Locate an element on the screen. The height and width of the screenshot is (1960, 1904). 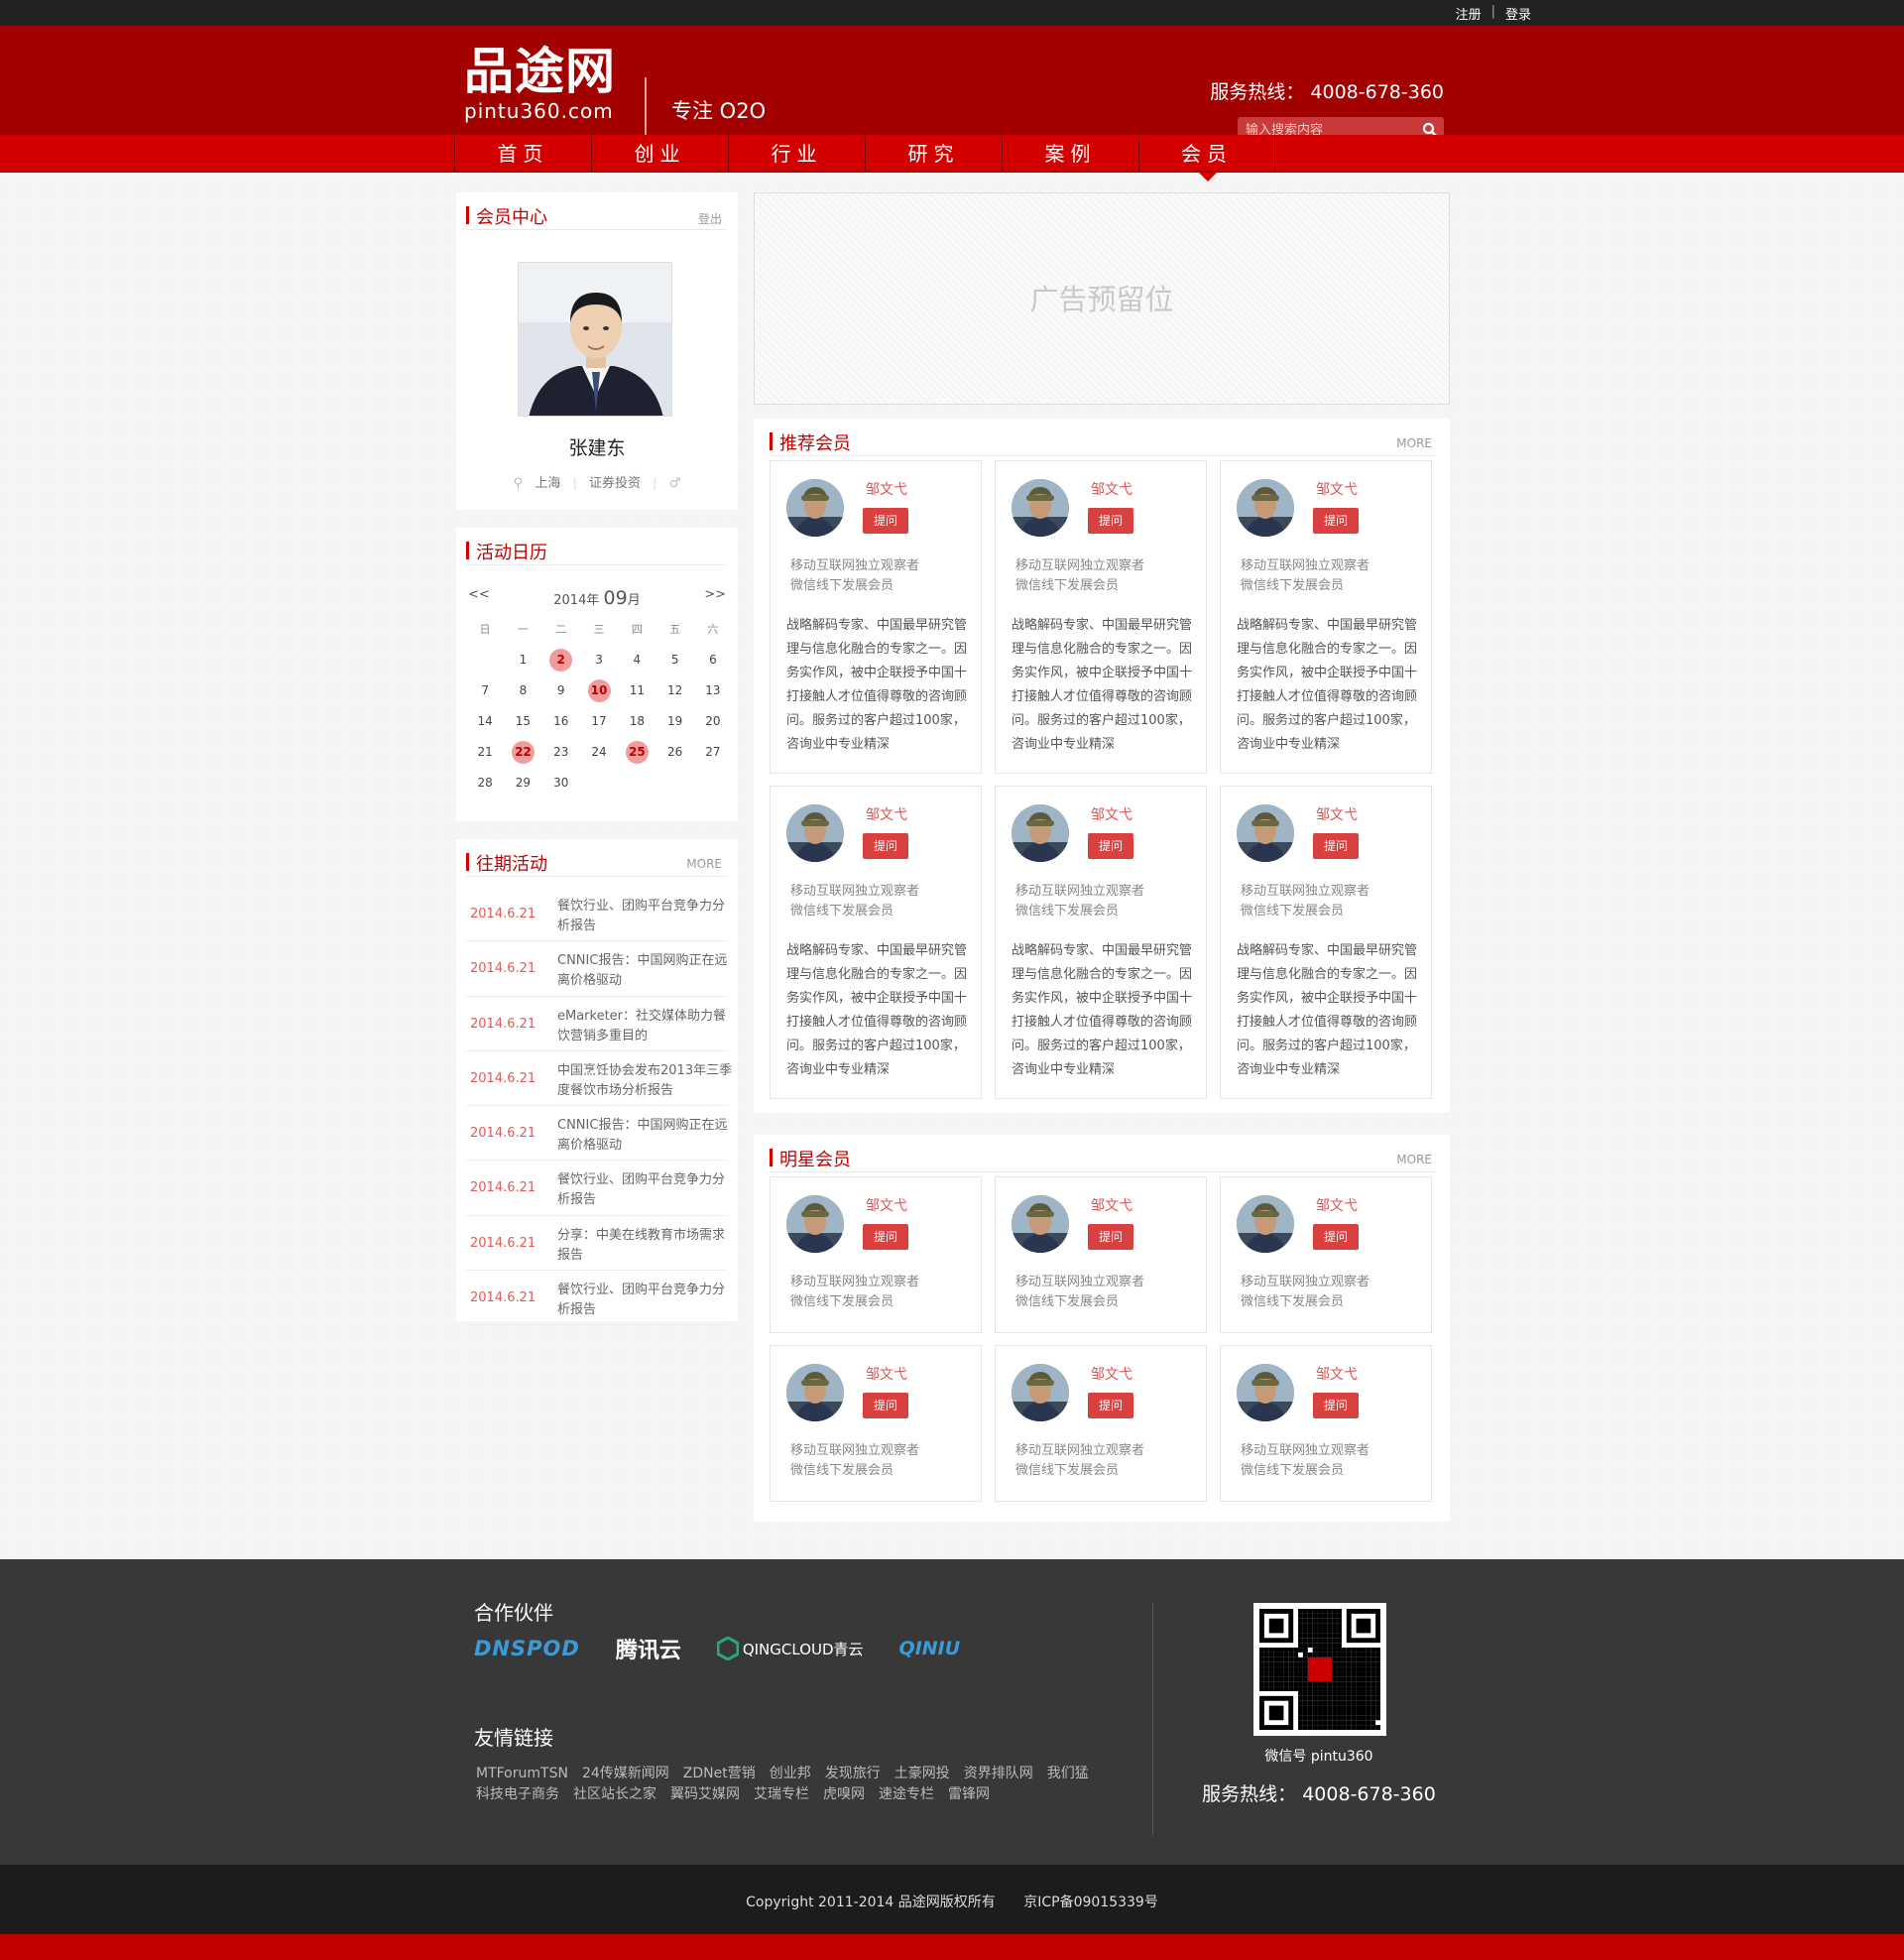
calendar-day: 2 is located at coordinates (561, 661).